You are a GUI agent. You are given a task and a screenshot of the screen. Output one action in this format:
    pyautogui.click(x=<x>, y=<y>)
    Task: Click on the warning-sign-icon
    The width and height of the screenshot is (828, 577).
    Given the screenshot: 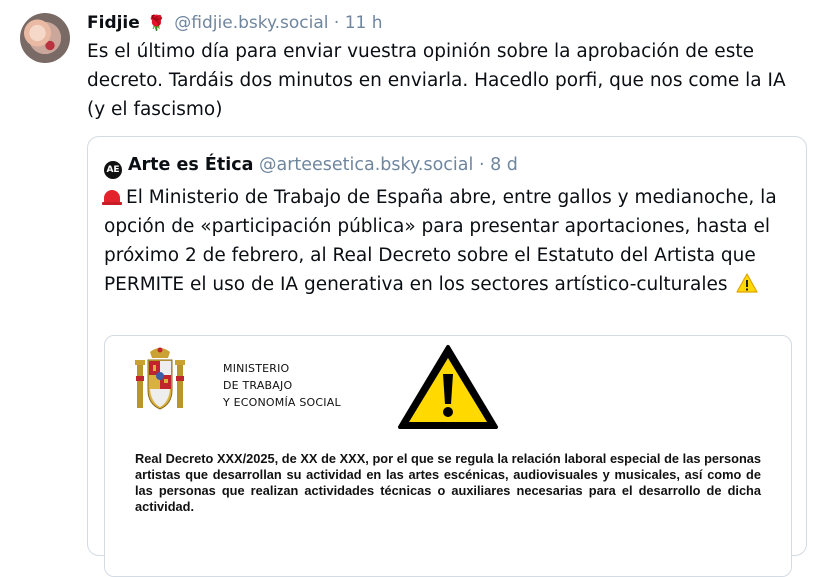 What is the action you would take?
    pyautogui.click(x=448, y=387)
    